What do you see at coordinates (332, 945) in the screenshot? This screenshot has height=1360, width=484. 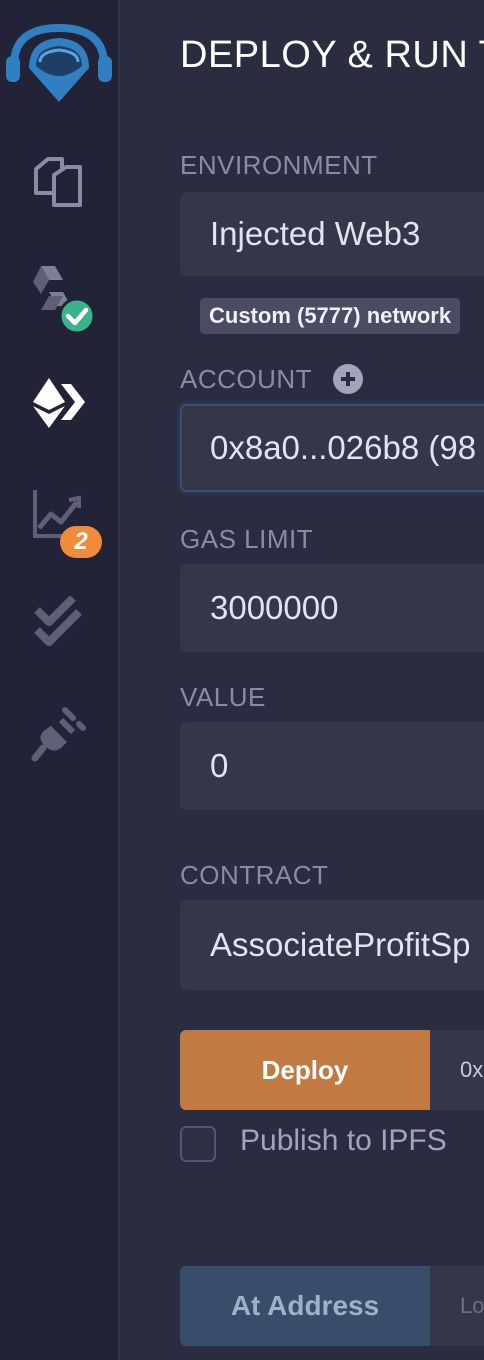 I see `contract-select: AssociateProfitSp` at bounding box center [332, 945].